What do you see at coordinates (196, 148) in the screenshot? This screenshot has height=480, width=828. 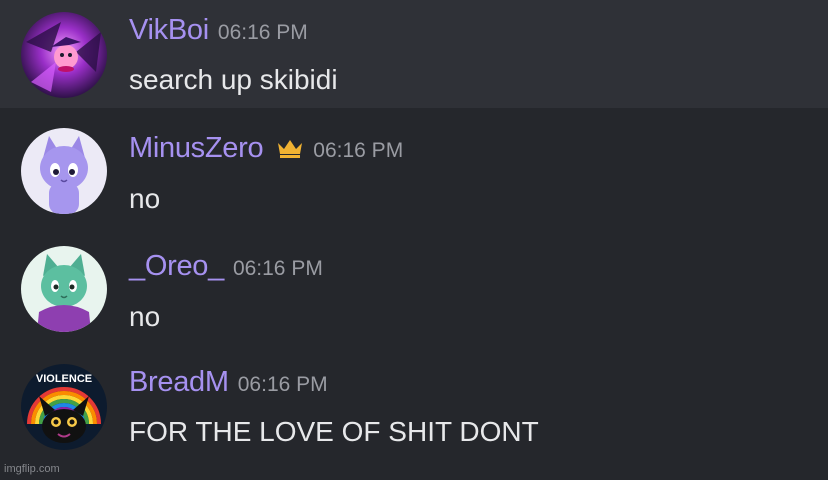 I see `username: MinusZero` at bounding box center [196, 148].